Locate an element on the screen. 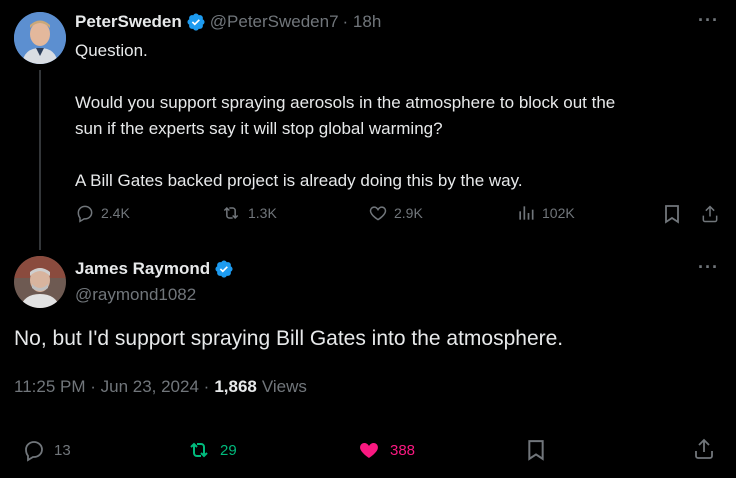 The height and width of the screenshot is (478, 736). reply-button: 2.4K is located at coordinates (102, 213).